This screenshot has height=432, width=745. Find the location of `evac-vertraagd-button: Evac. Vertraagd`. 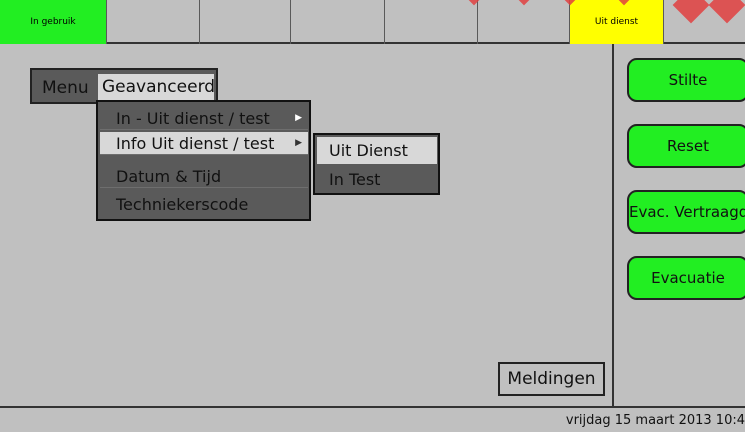

evac-vertraagd-button: Evac. Vertraagd is located at coordinates (686, 212).